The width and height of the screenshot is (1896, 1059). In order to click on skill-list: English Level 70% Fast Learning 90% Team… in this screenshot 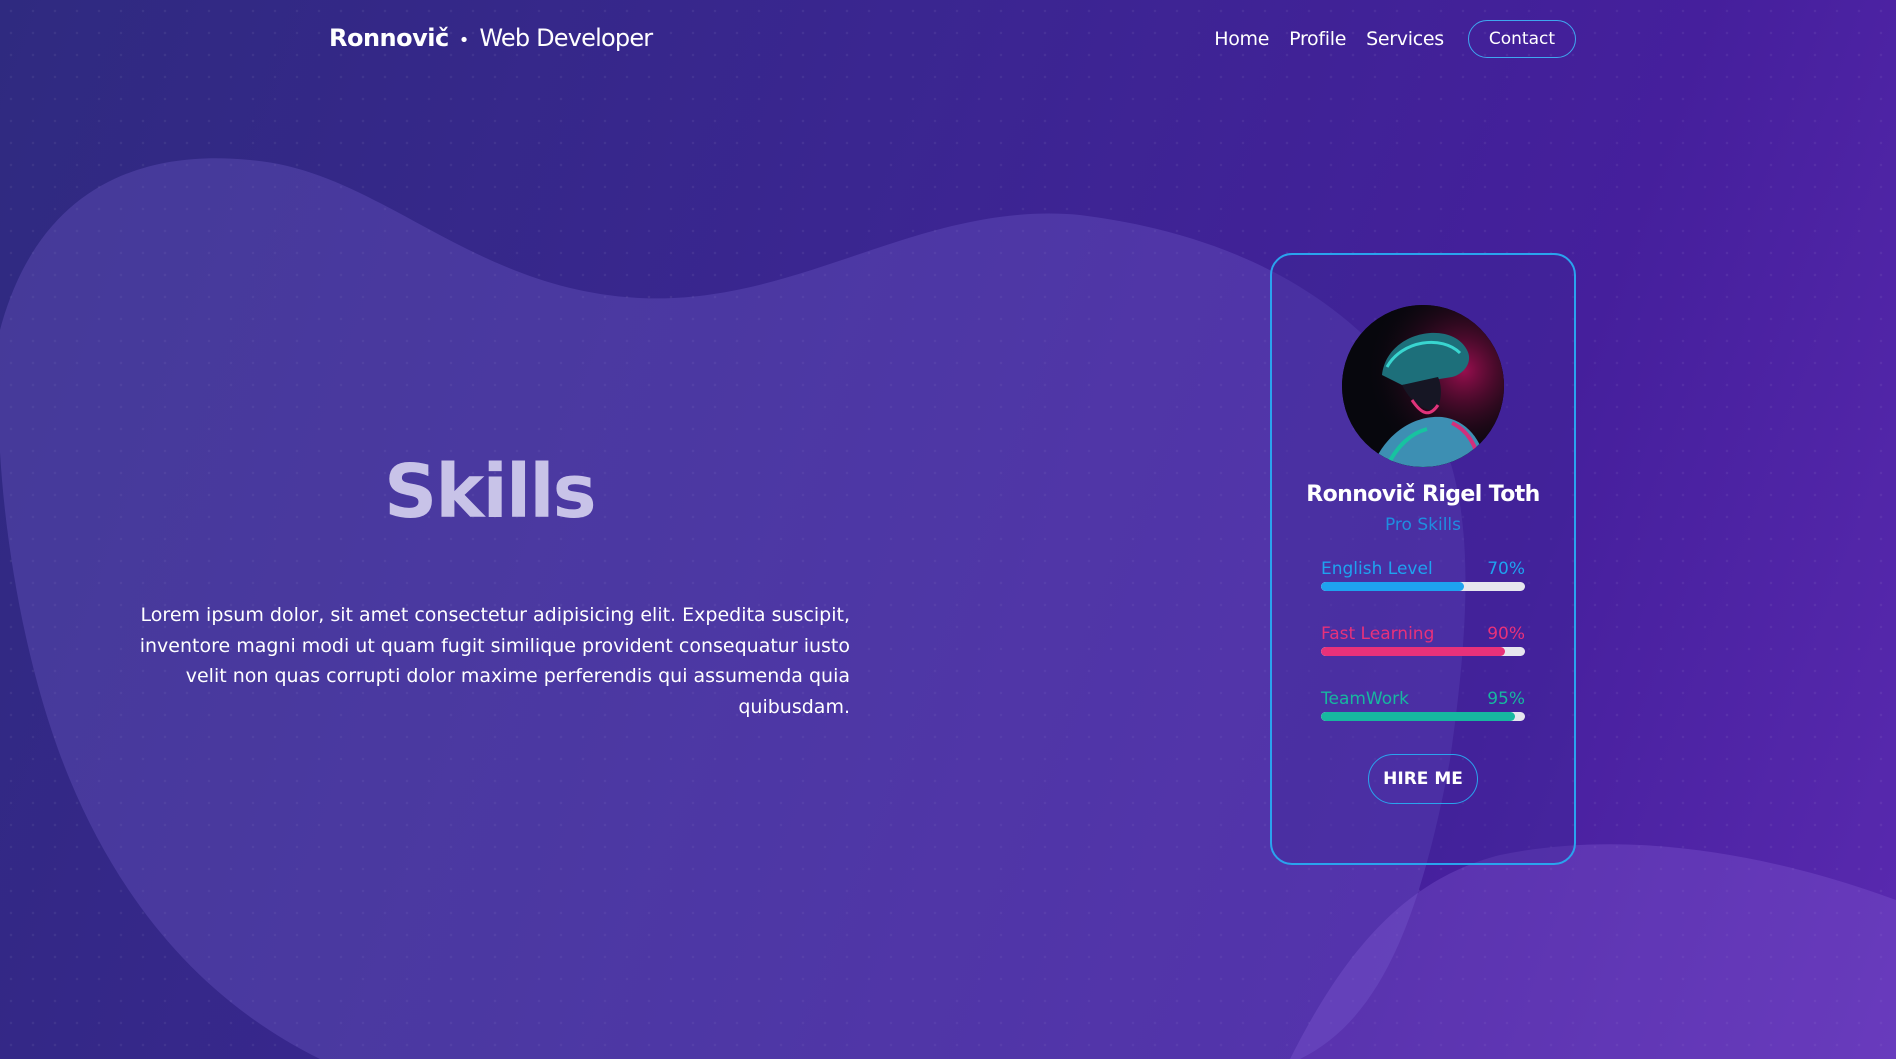, I will do `click(1423, 656)`.